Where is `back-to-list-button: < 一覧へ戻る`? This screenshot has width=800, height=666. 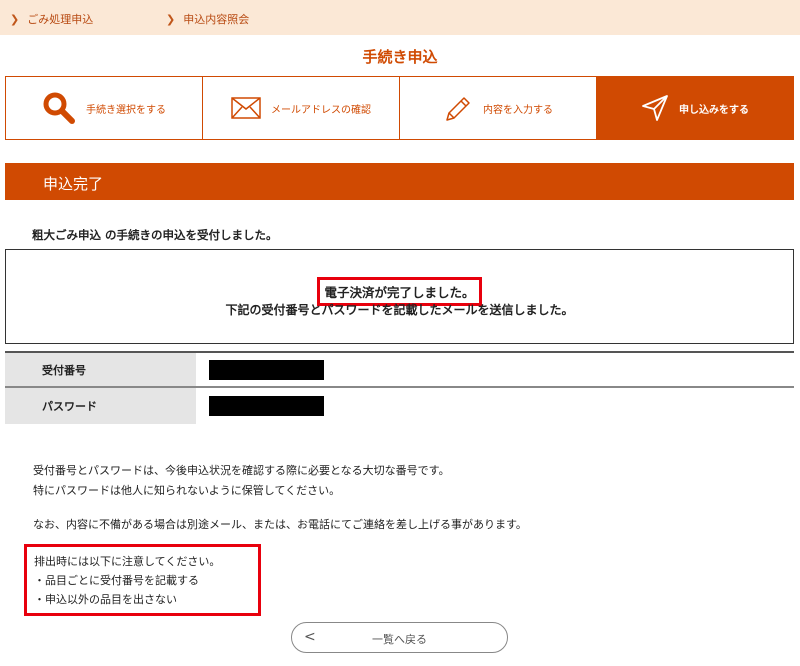
back-to-list-button: < 一覧へ戻る is located at coordinates (399, 637).